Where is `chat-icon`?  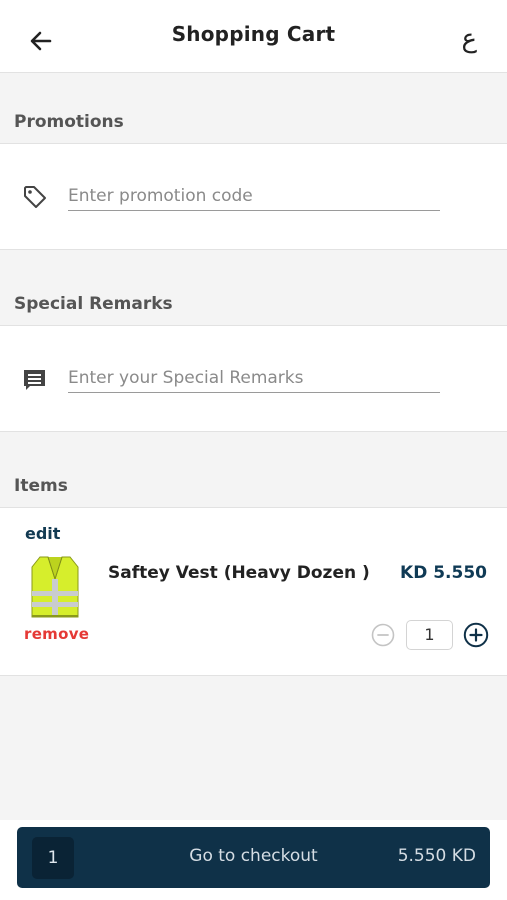
chat-icon is located at coordinates (35, 382).